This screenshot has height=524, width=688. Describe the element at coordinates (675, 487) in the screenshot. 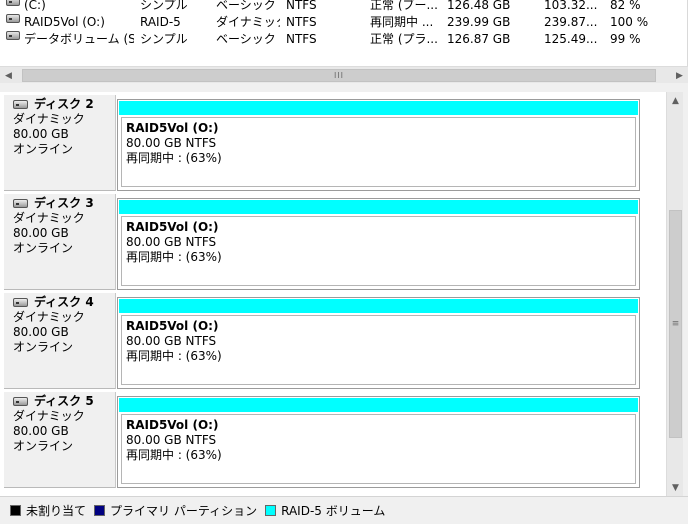

I see `scroll-down-button: ▼` at that location.